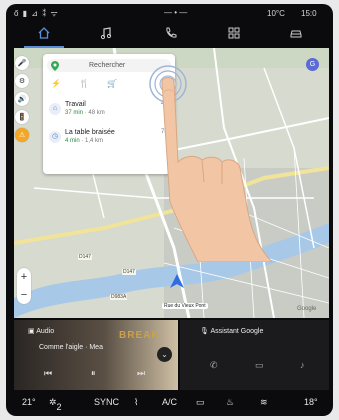 This screenshot has width=339, height=420. What do you see at coordinates (107, 65) in the screenshot?
I see `search-placeholder: Rechercher` at bounding box center [107, 65].